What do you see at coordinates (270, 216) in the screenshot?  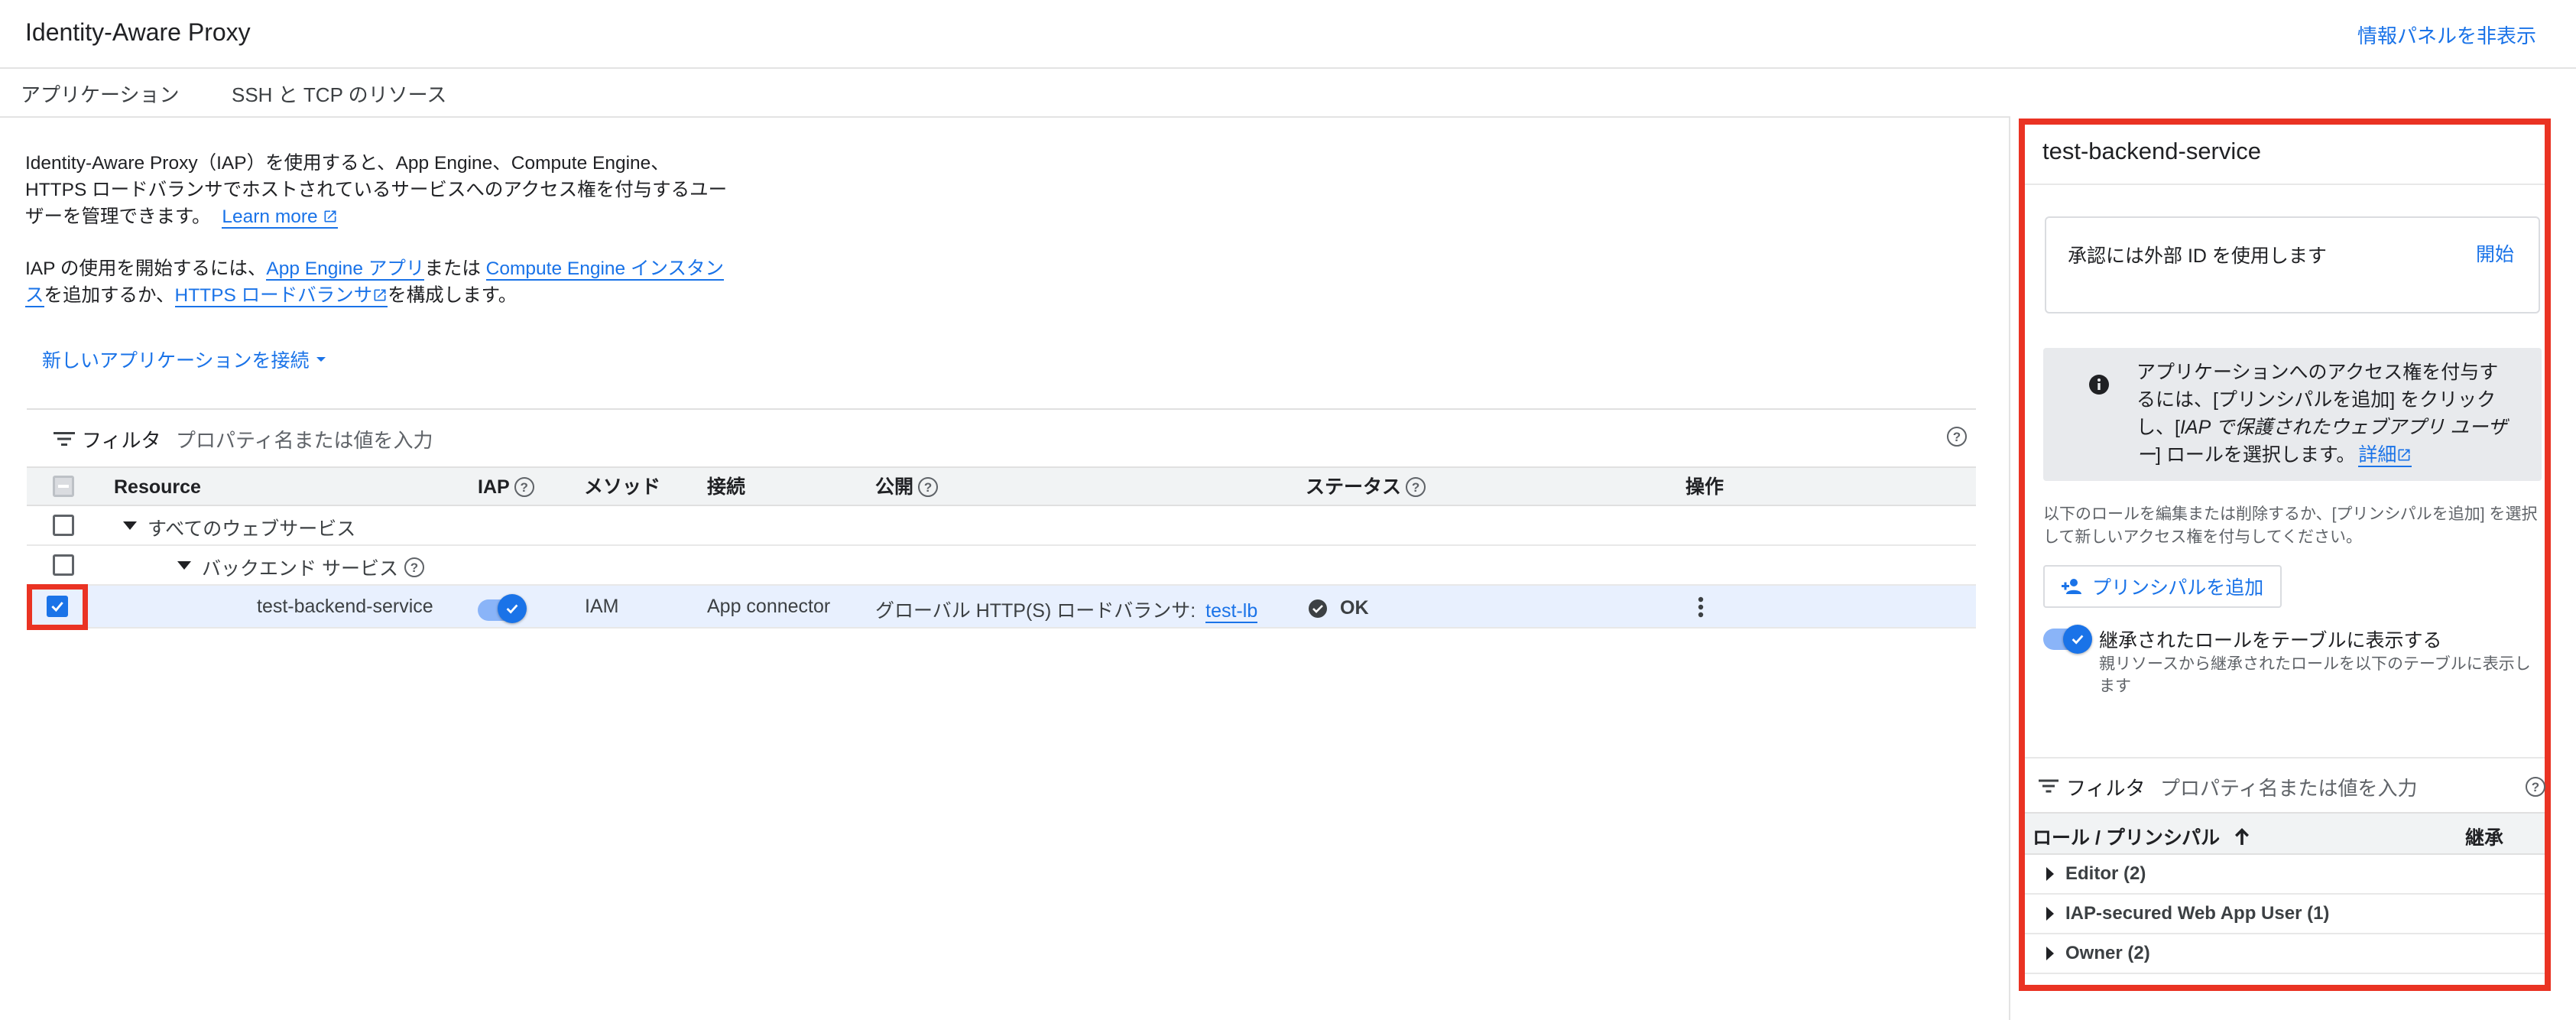 I see `learn-more-label: Learn more` at bounding box center [270, 216].